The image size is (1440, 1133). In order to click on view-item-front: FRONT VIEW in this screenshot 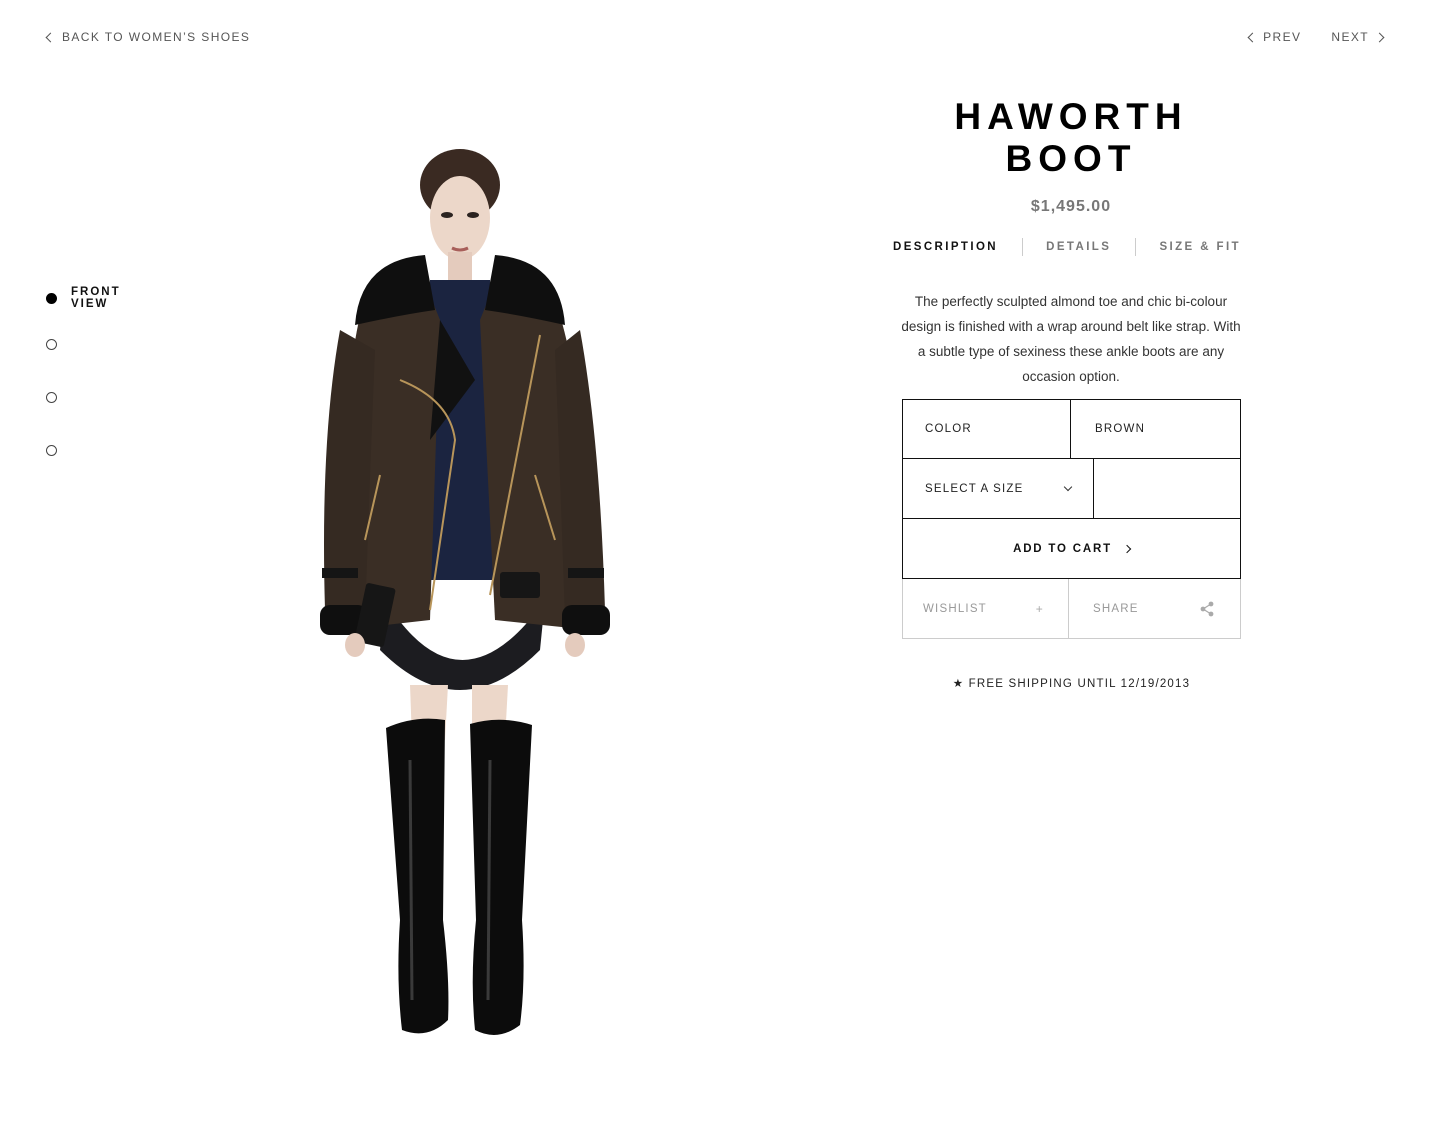, I will do `click(83, 298)`.